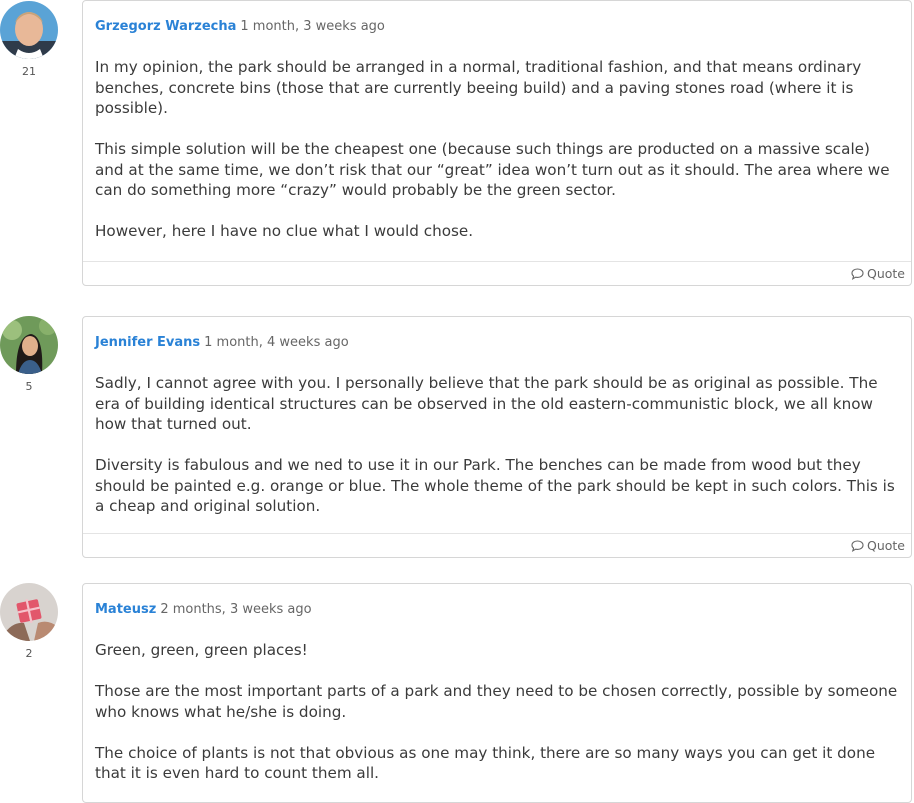 The height and width of the screenshot is (803, 914). I want to click on author-link: Grzegorz Warzecha, so click(165, 26).